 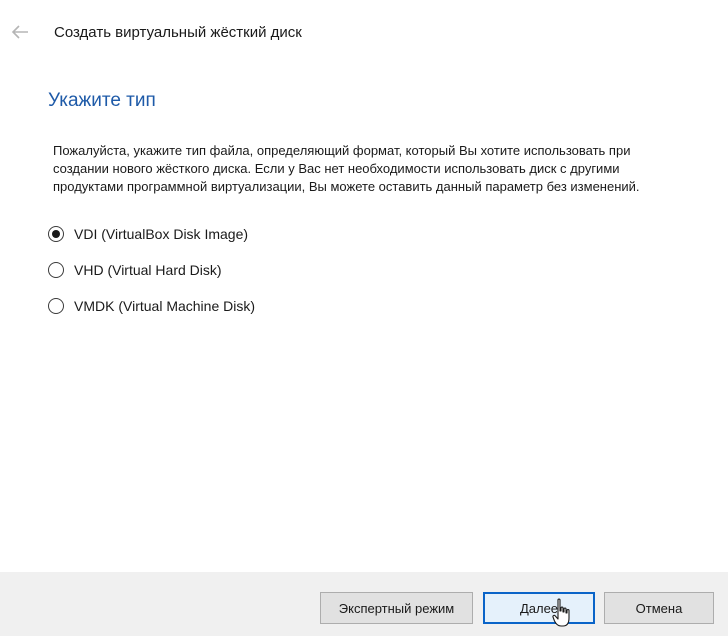 I want to click on window-title: Создать виртуальный жёсткий диск, so click(x=178, y=32).